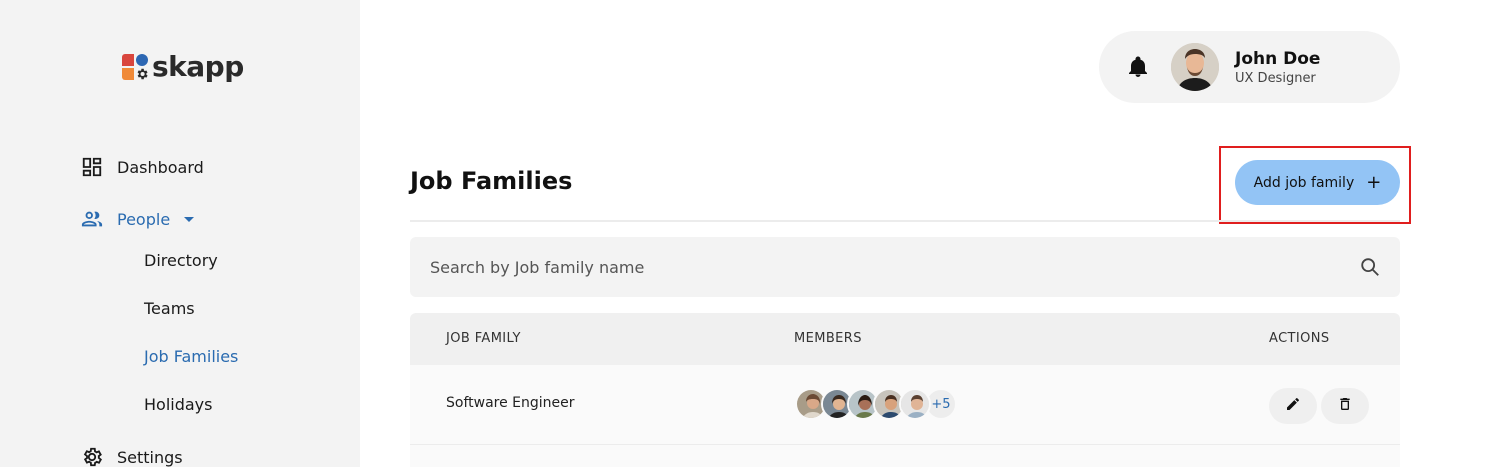 Image resolution: width=1512 pixels, height=467 pixels. What do you see at coordinates (178, 404) in the screenshot?
I see `sidebar-subitem-holidays: Holidays` at bounding box center [178, 404].